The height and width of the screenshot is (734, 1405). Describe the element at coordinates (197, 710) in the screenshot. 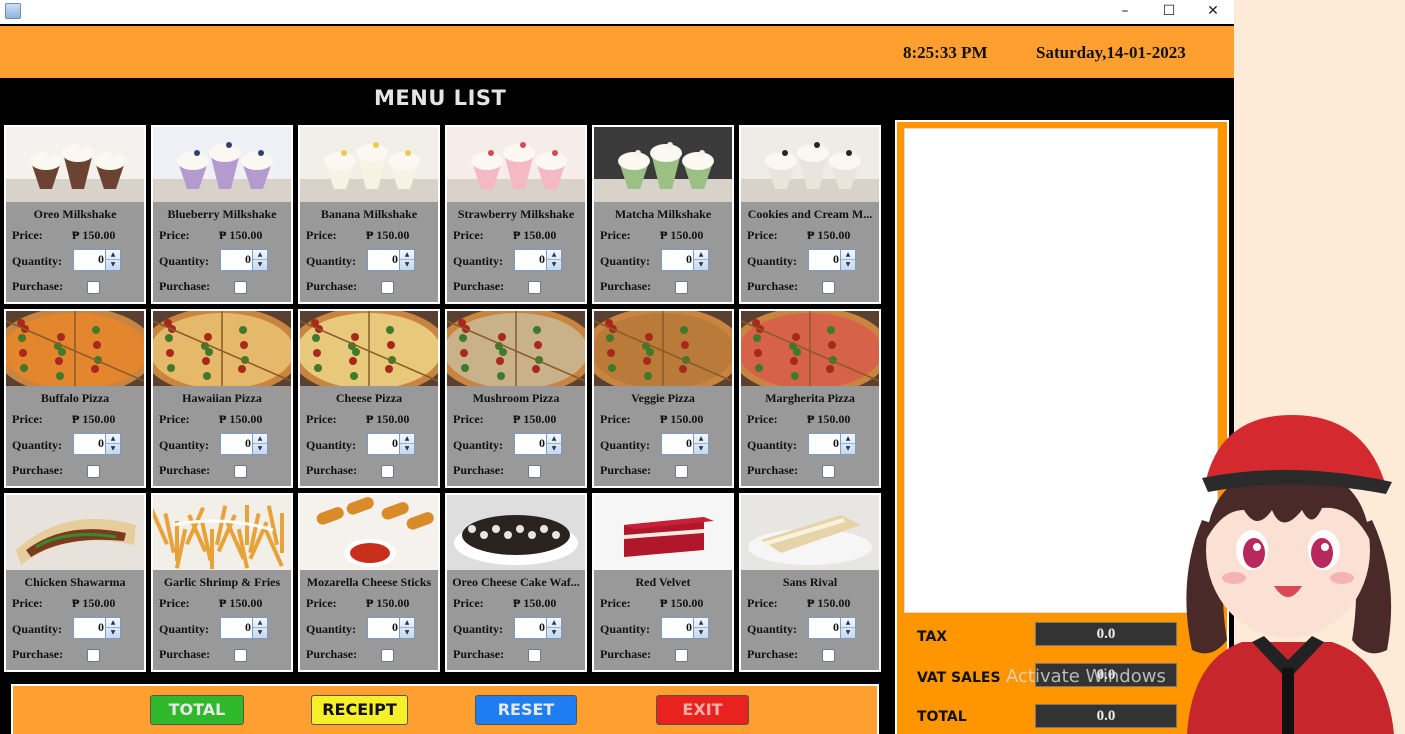

I see `total-button: TOTAL` at that location.